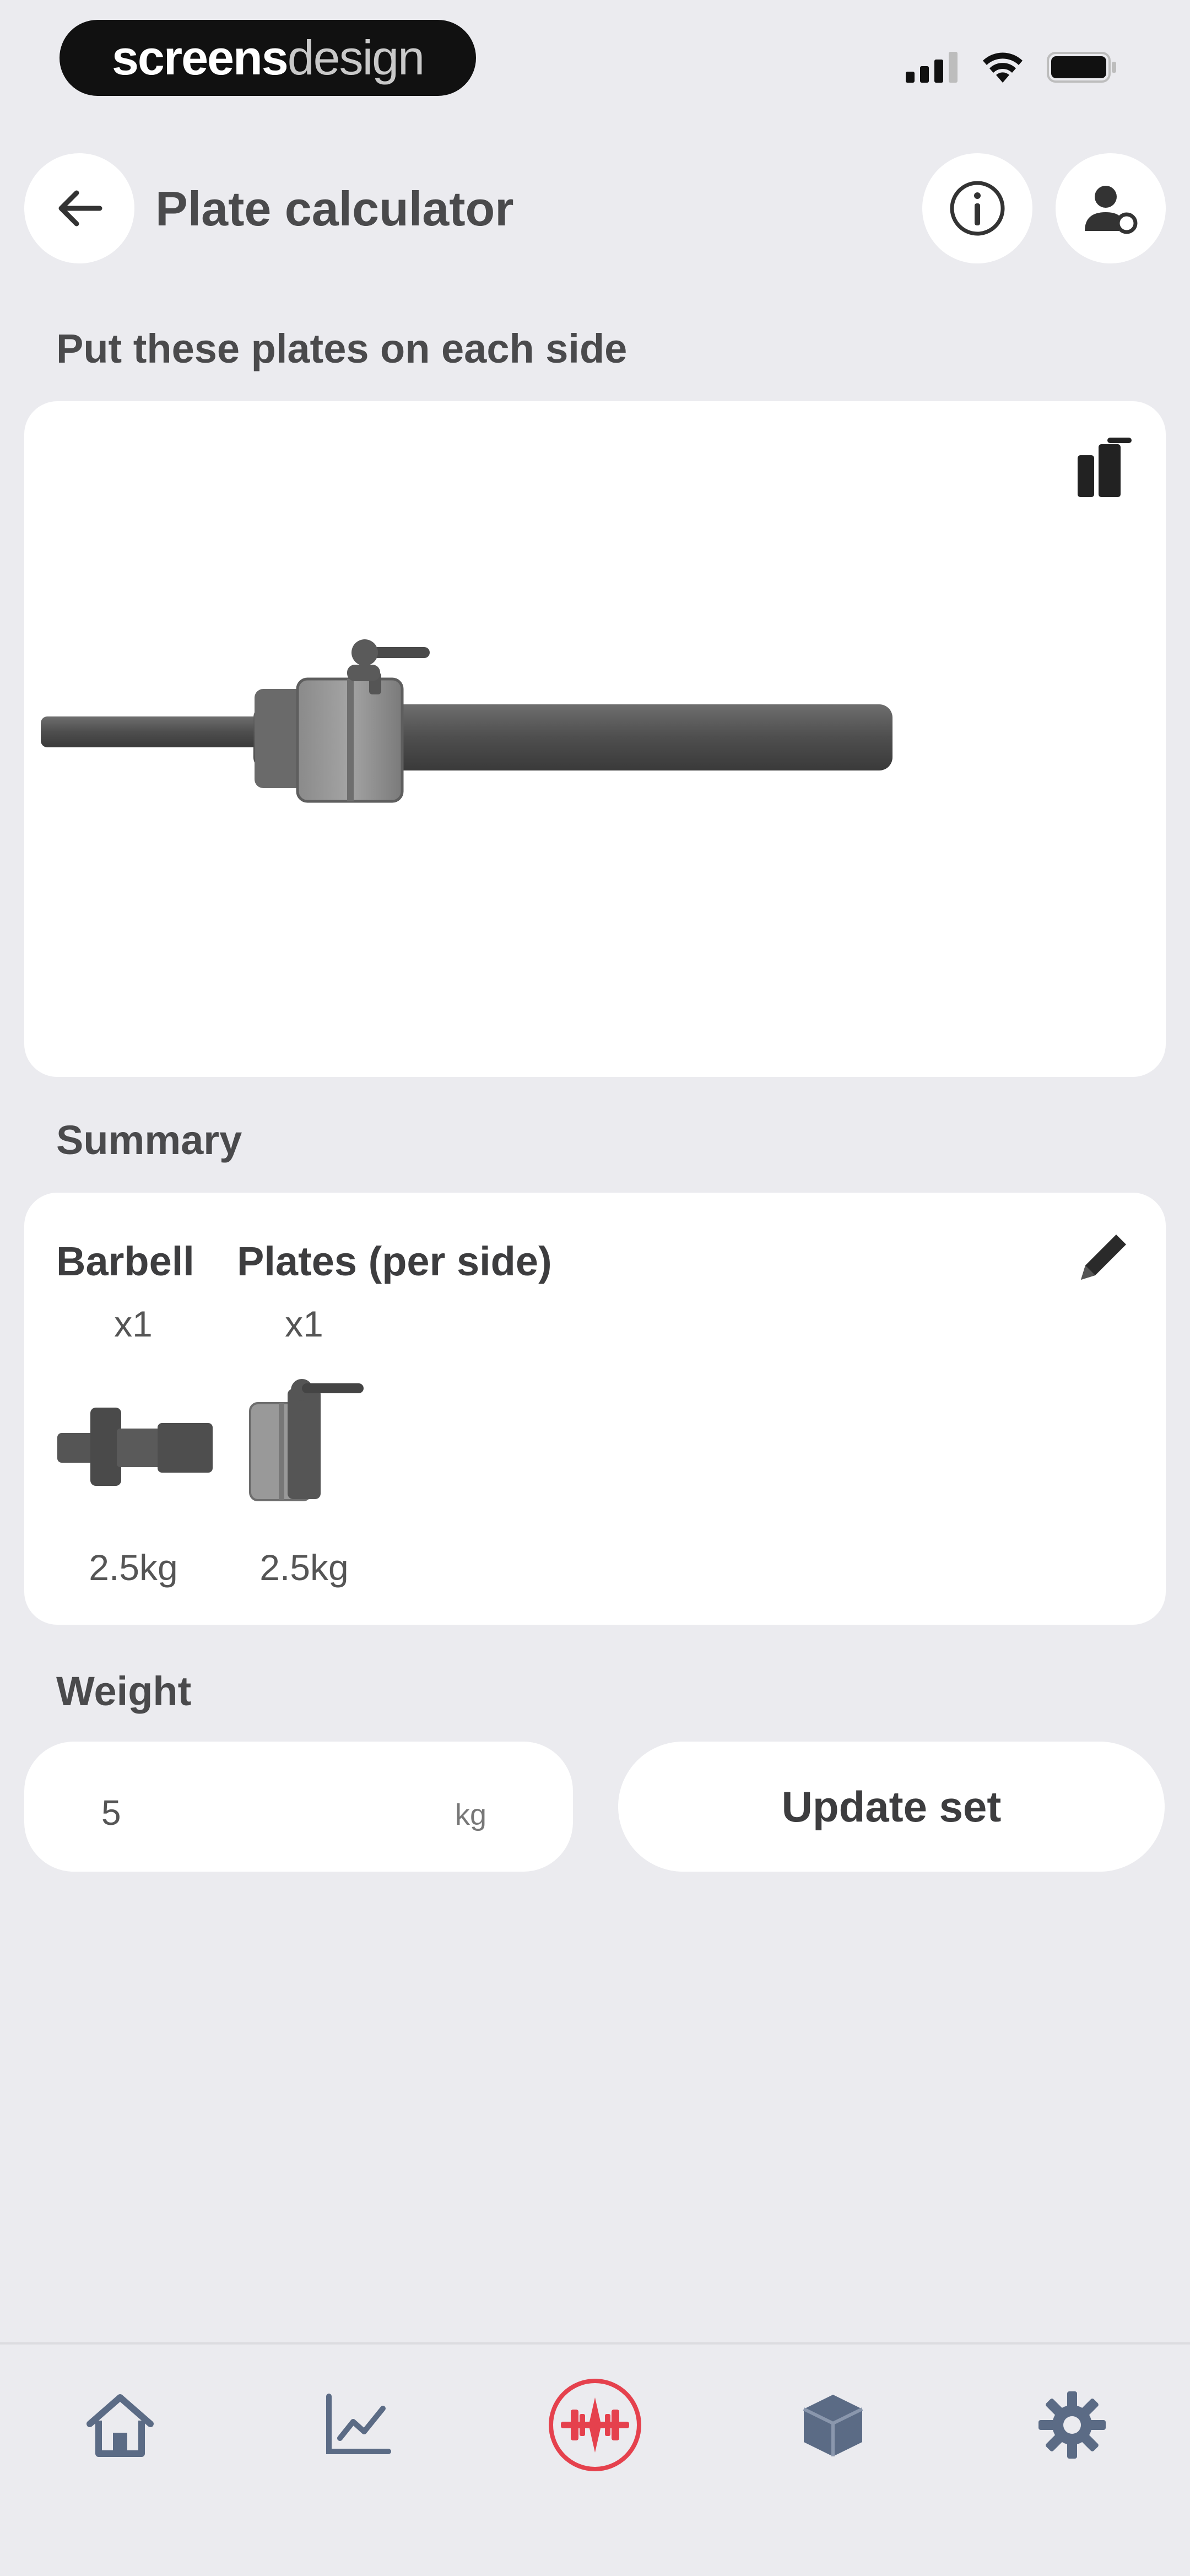  Describe the element at coordinates (133, 1324) in the screenshot. I see `summary-item-barbell-count: x1` at that location.